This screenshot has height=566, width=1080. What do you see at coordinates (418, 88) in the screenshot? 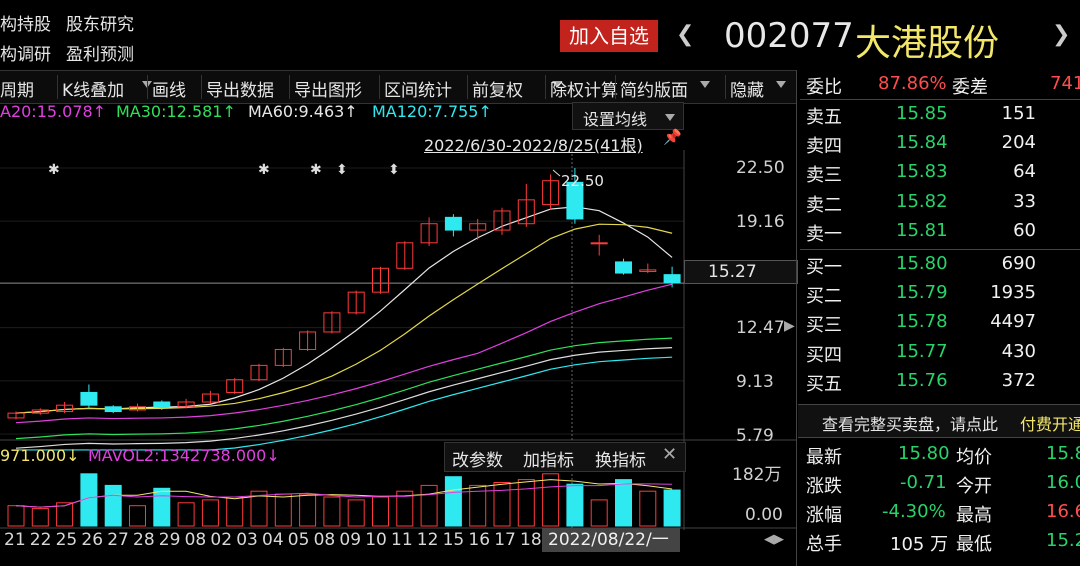
I see `toolbar-item-5: 区间统计` at bounding box center [418, 88].